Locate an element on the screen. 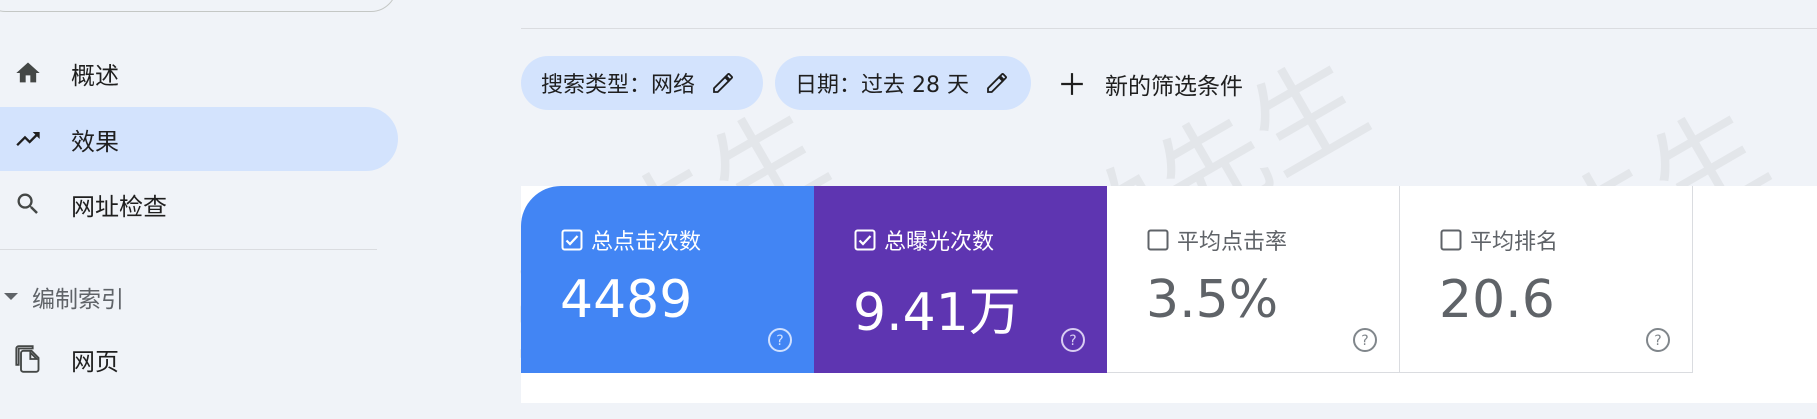  metric-title: 平均点击率 is located at coordinates (1232, 242).